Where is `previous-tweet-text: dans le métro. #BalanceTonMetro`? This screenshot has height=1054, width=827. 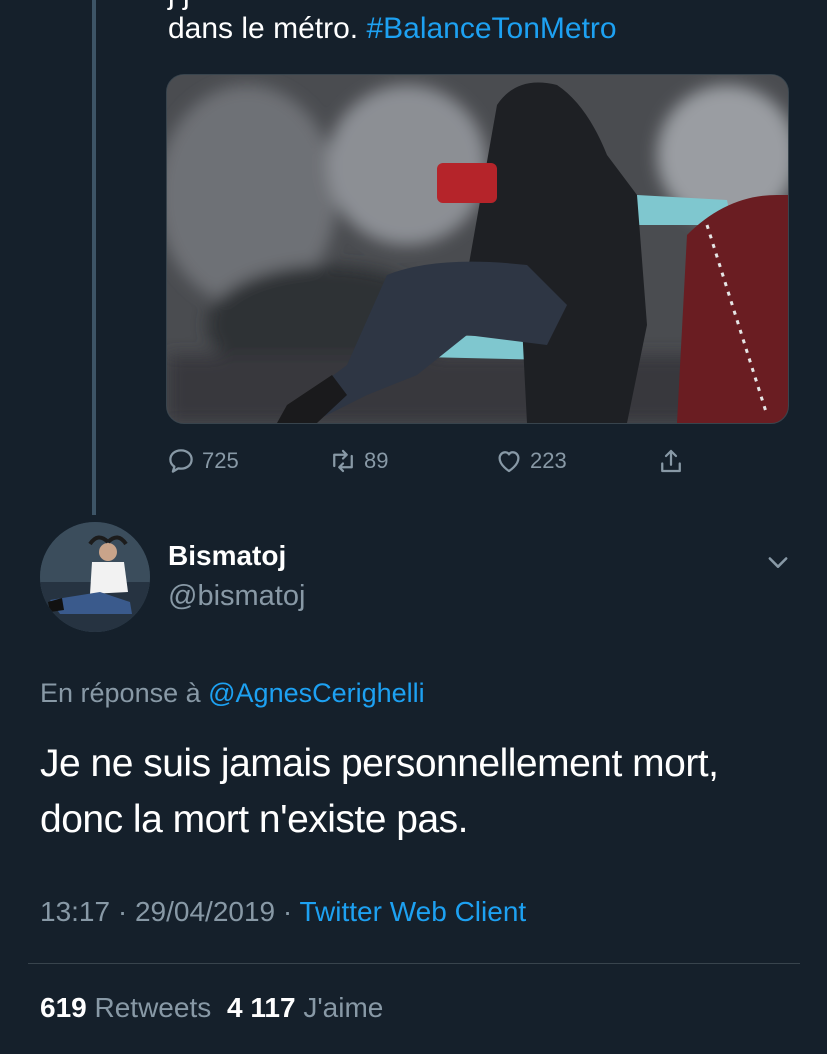 previous-tweet-text: dans le métro. #BalanceTonMetro is located at coordinates (392, 29).